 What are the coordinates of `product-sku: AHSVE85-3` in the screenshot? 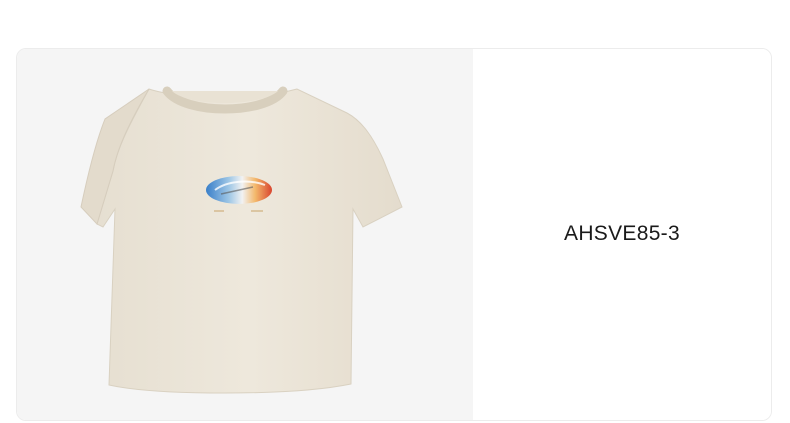 It's located at (622, 233).